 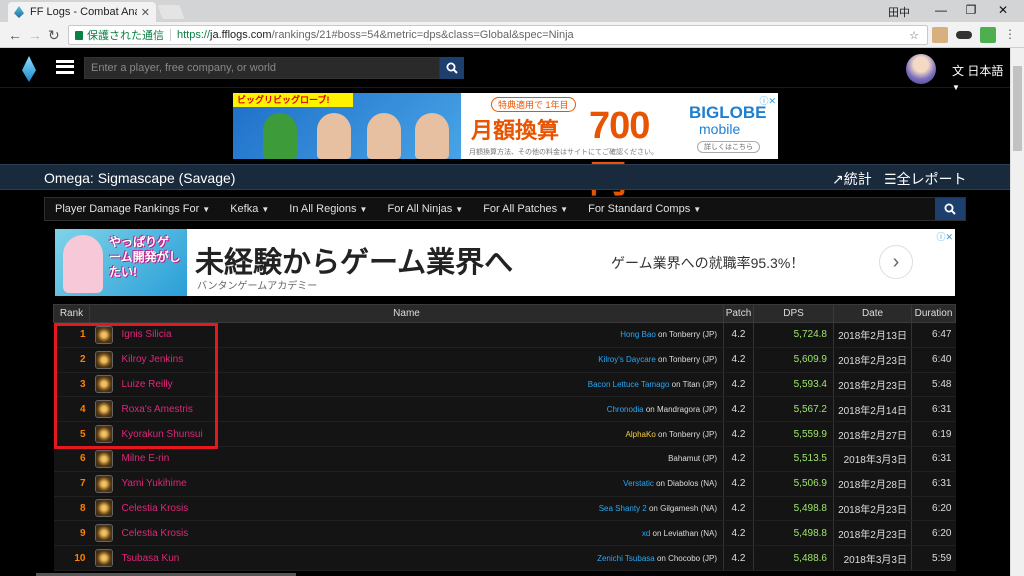 I want to click on dps-cell: 5,609.9, so click(x=793, y=360).